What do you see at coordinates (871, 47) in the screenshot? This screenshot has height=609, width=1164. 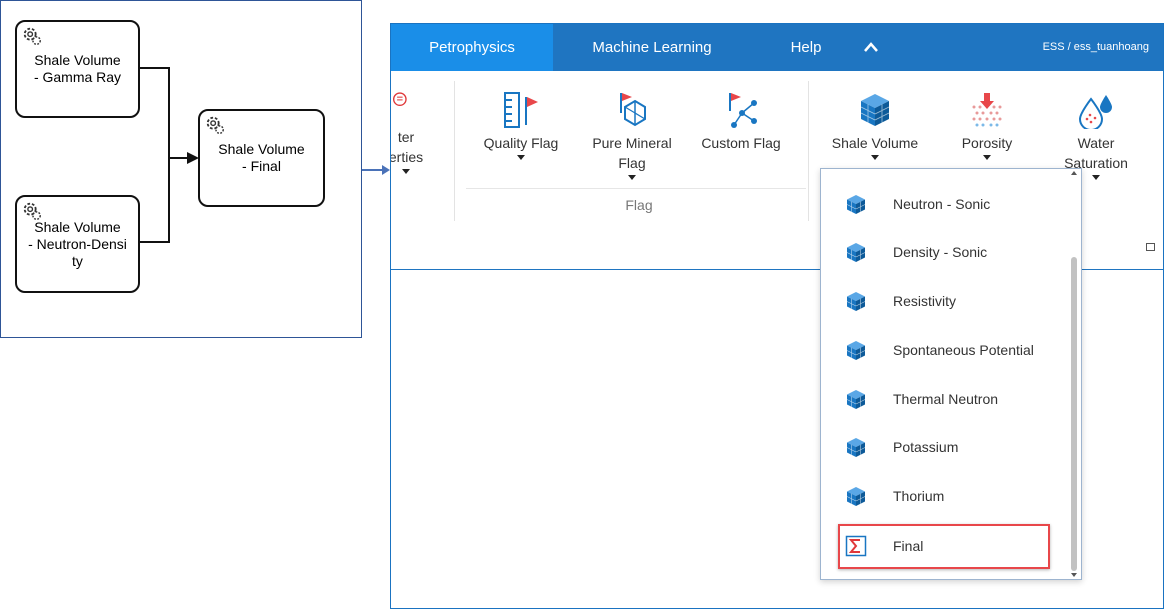 I see `chevron-up-icon` at bounding box center [871, 47].